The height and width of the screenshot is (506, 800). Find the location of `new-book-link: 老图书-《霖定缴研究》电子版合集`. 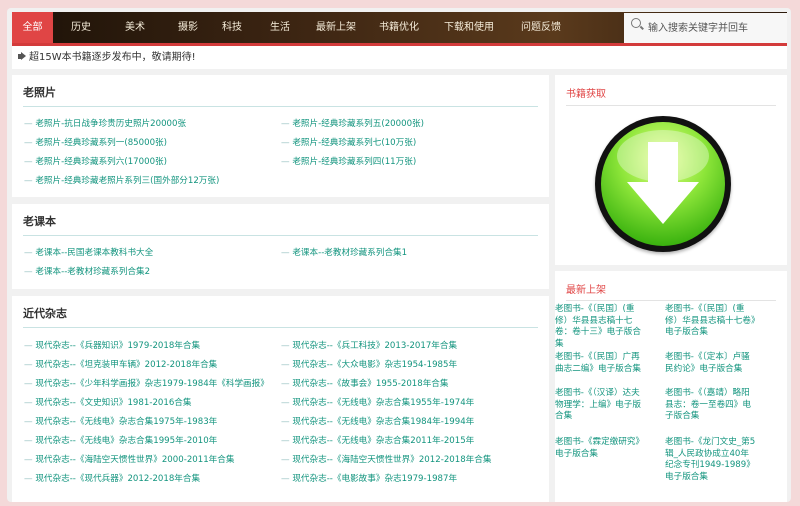

new-book-link: 老图书-《霖定缴研究》电子版合集 is located at coordinates (601, 448).